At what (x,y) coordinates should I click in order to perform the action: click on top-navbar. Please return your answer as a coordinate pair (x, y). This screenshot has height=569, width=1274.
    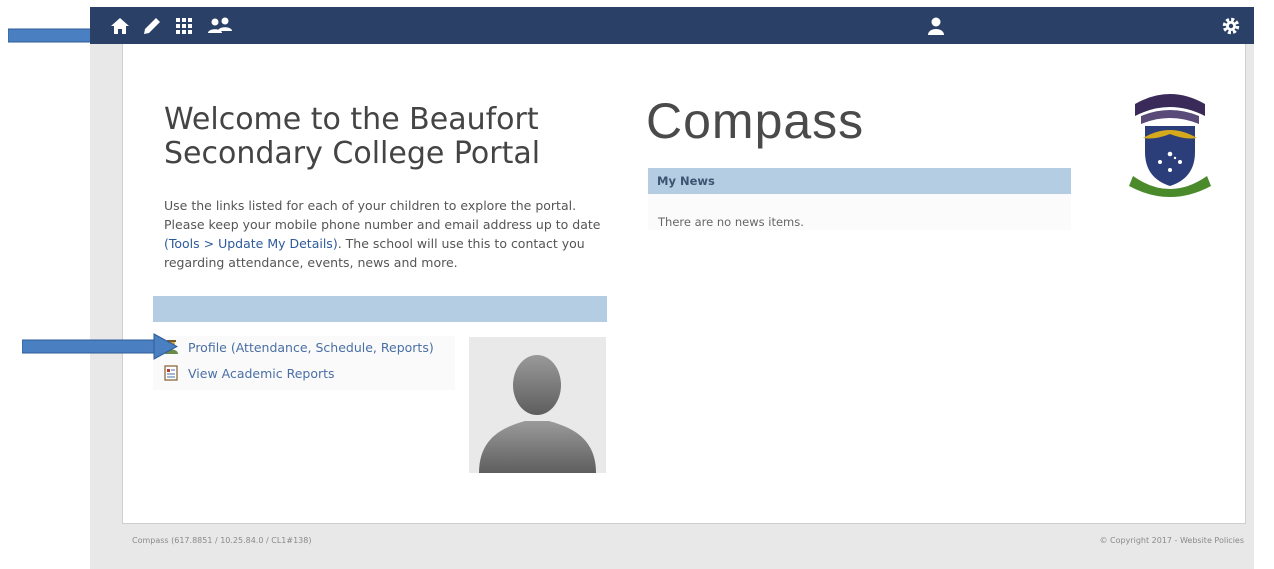
    Looking at the image, I should click on (672, 25).